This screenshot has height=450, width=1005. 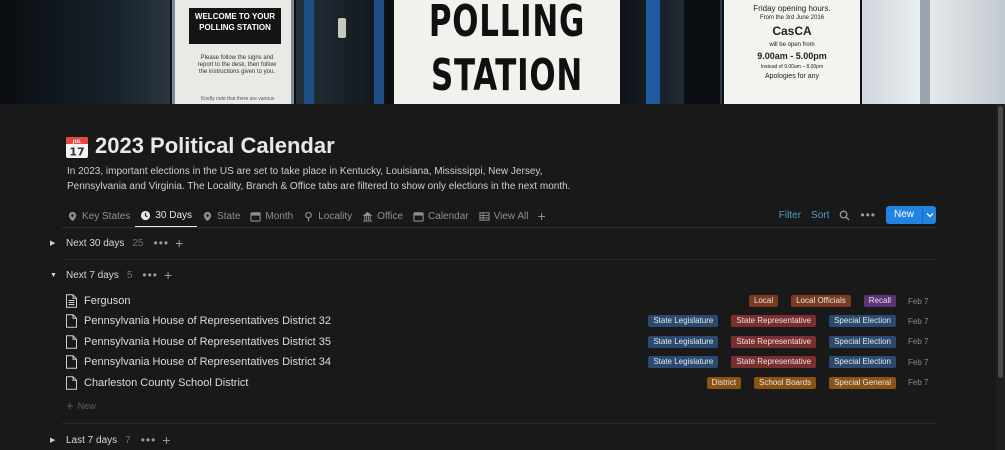 I want to click on row-title: Charleston County School District, so click(x=166, y=383).